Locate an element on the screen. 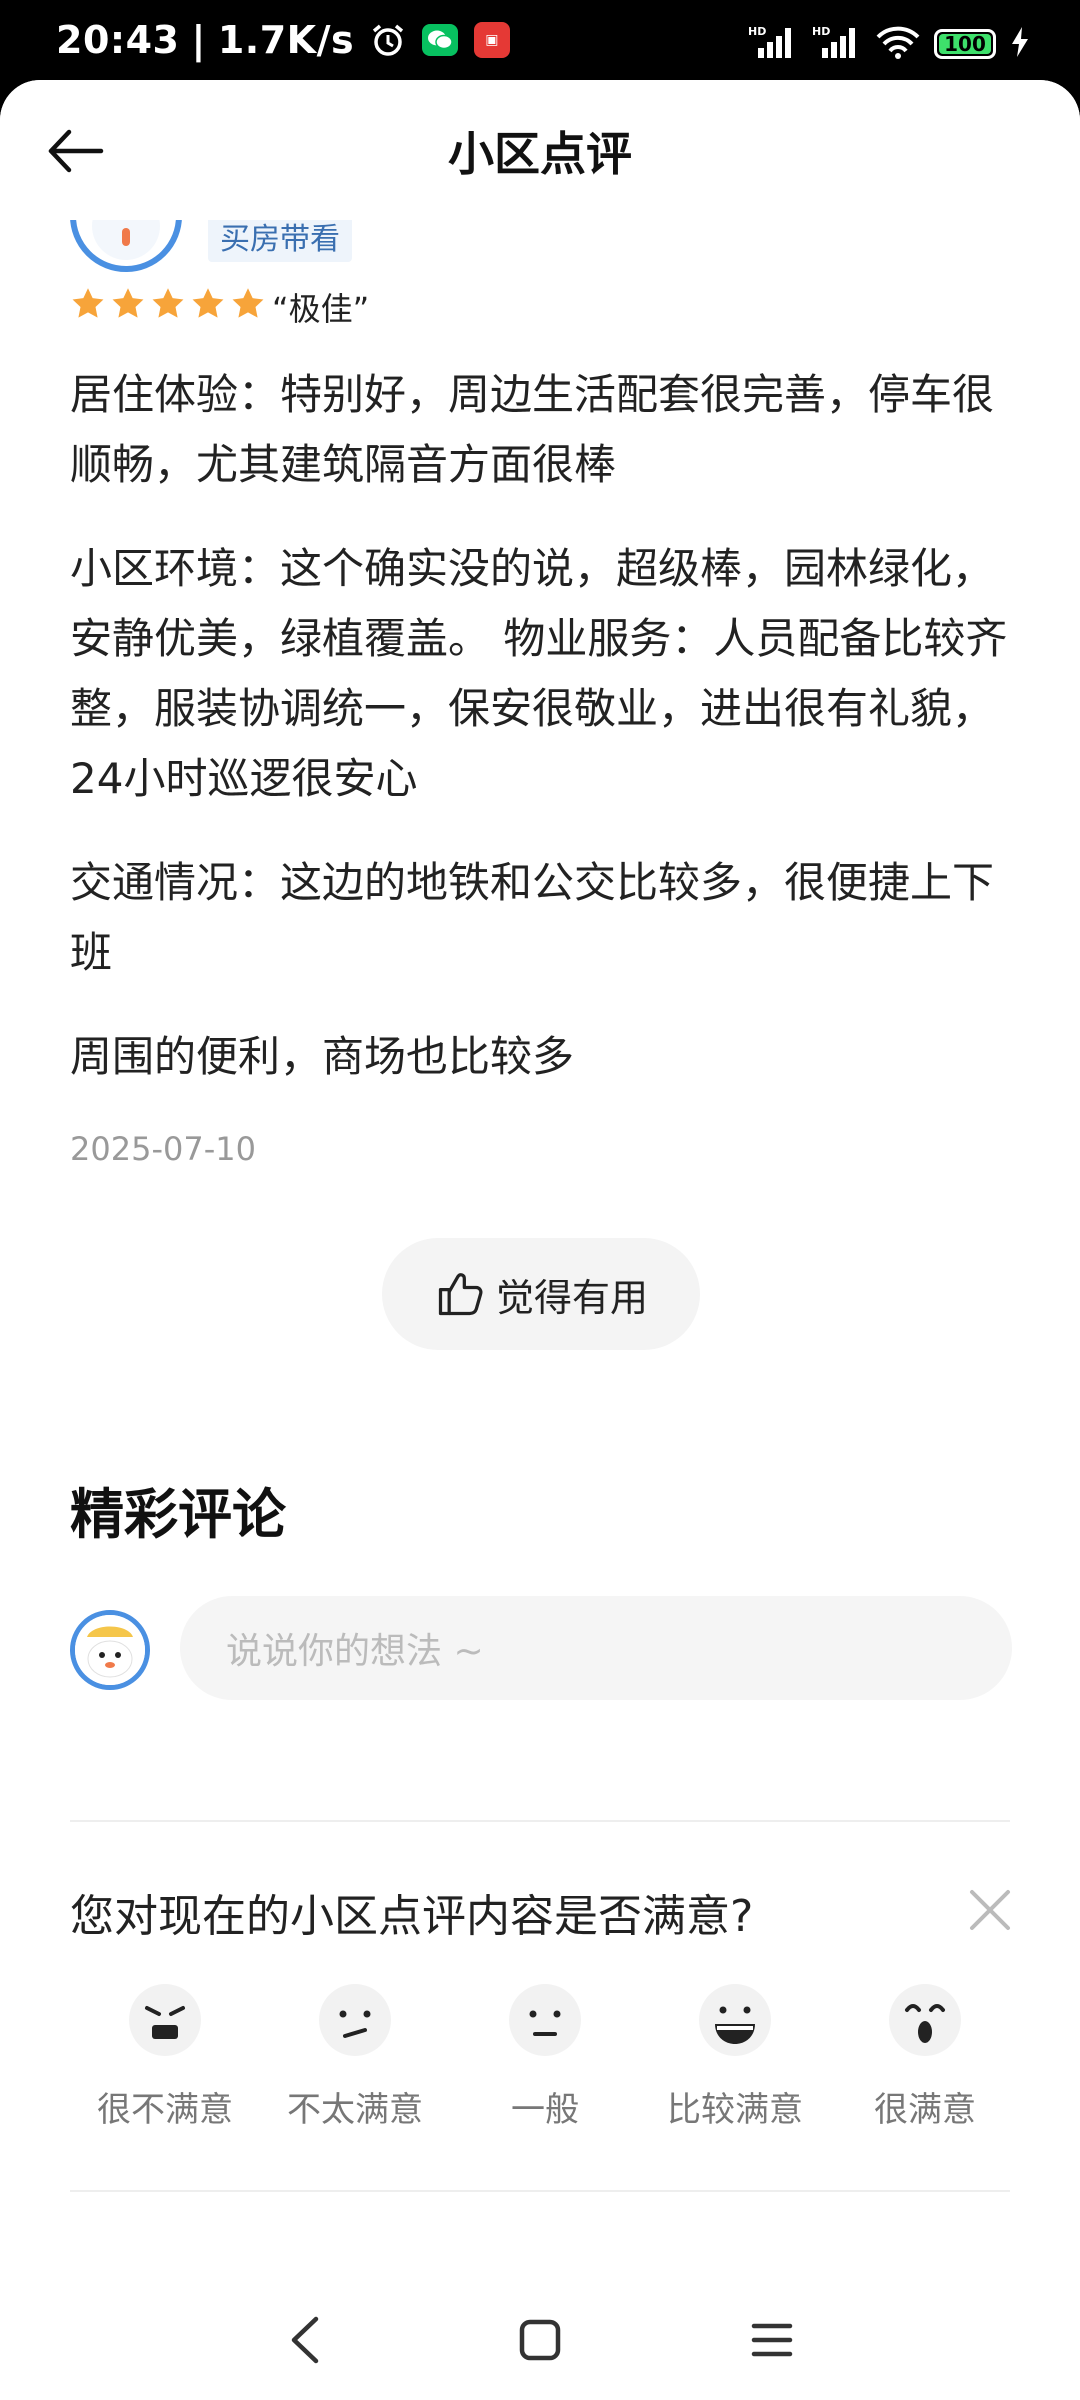  status-time: 20:43 is located at coordinates (118, 40).